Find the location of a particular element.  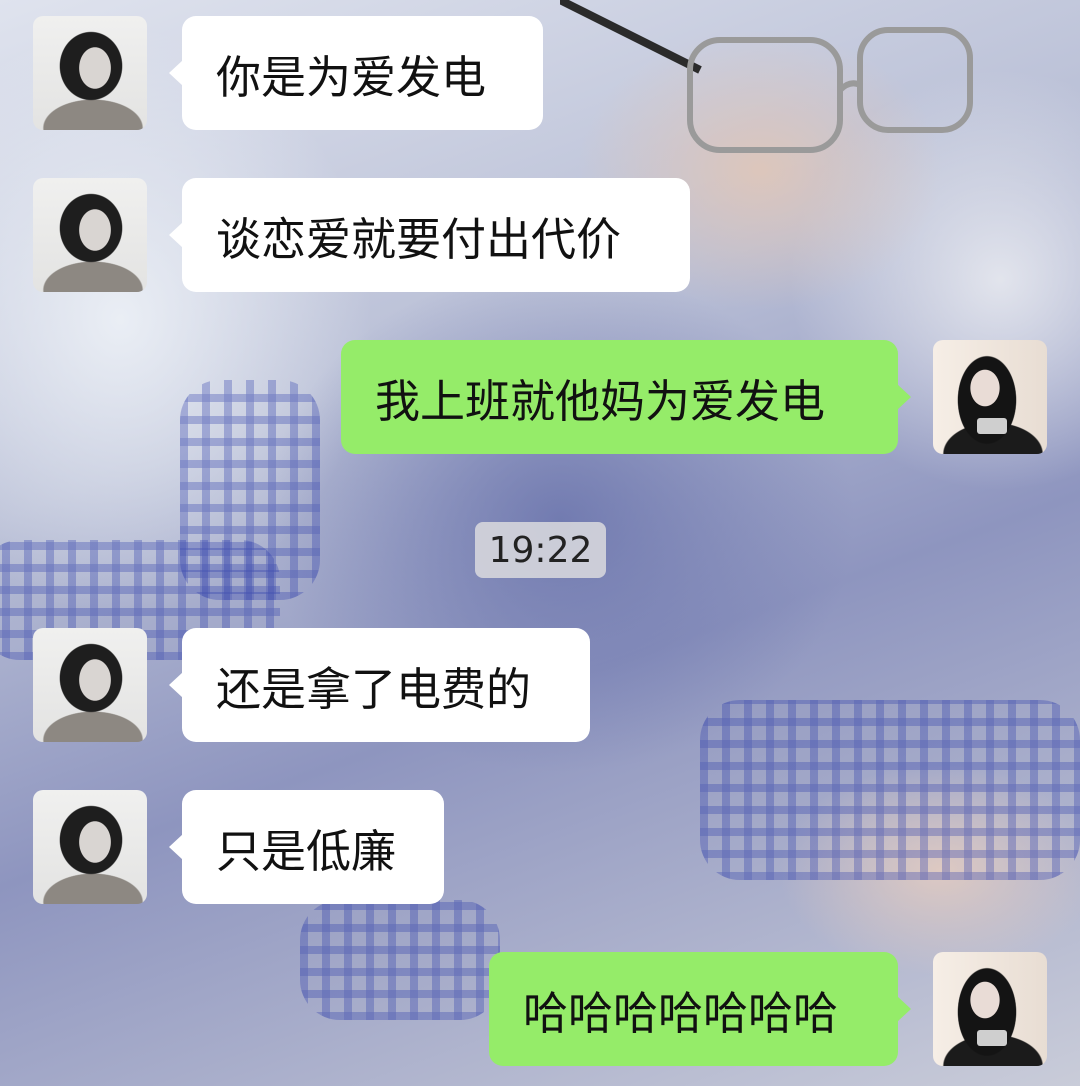

message-text: 我上班就他妈为爱发电 is located at coordinates (600, 401).